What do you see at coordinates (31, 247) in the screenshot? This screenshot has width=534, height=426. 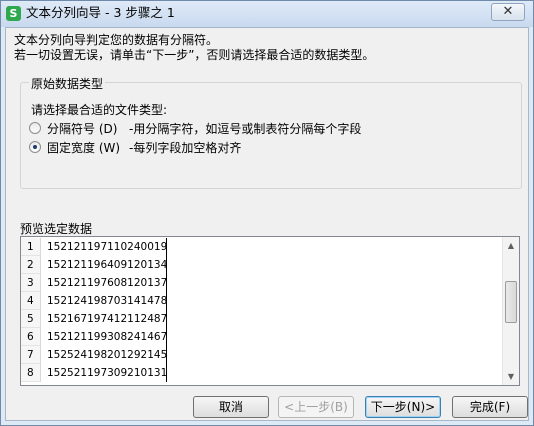 I see `row-number: 1` at bounding box center [31, 247].